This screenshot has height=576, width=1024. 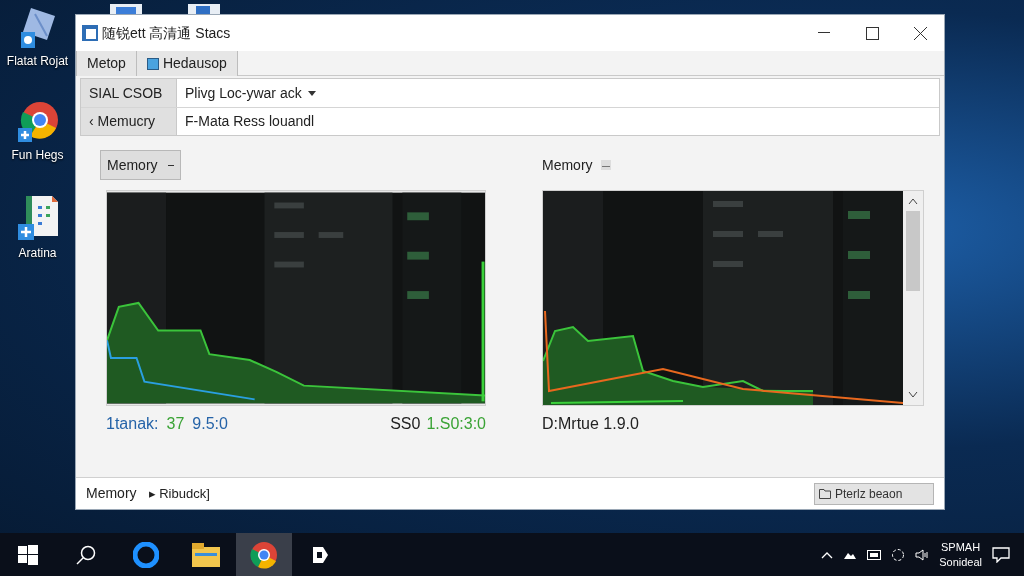 I want to click on input-field: F-Mata Ress louandl, so click(x=558, y=121).